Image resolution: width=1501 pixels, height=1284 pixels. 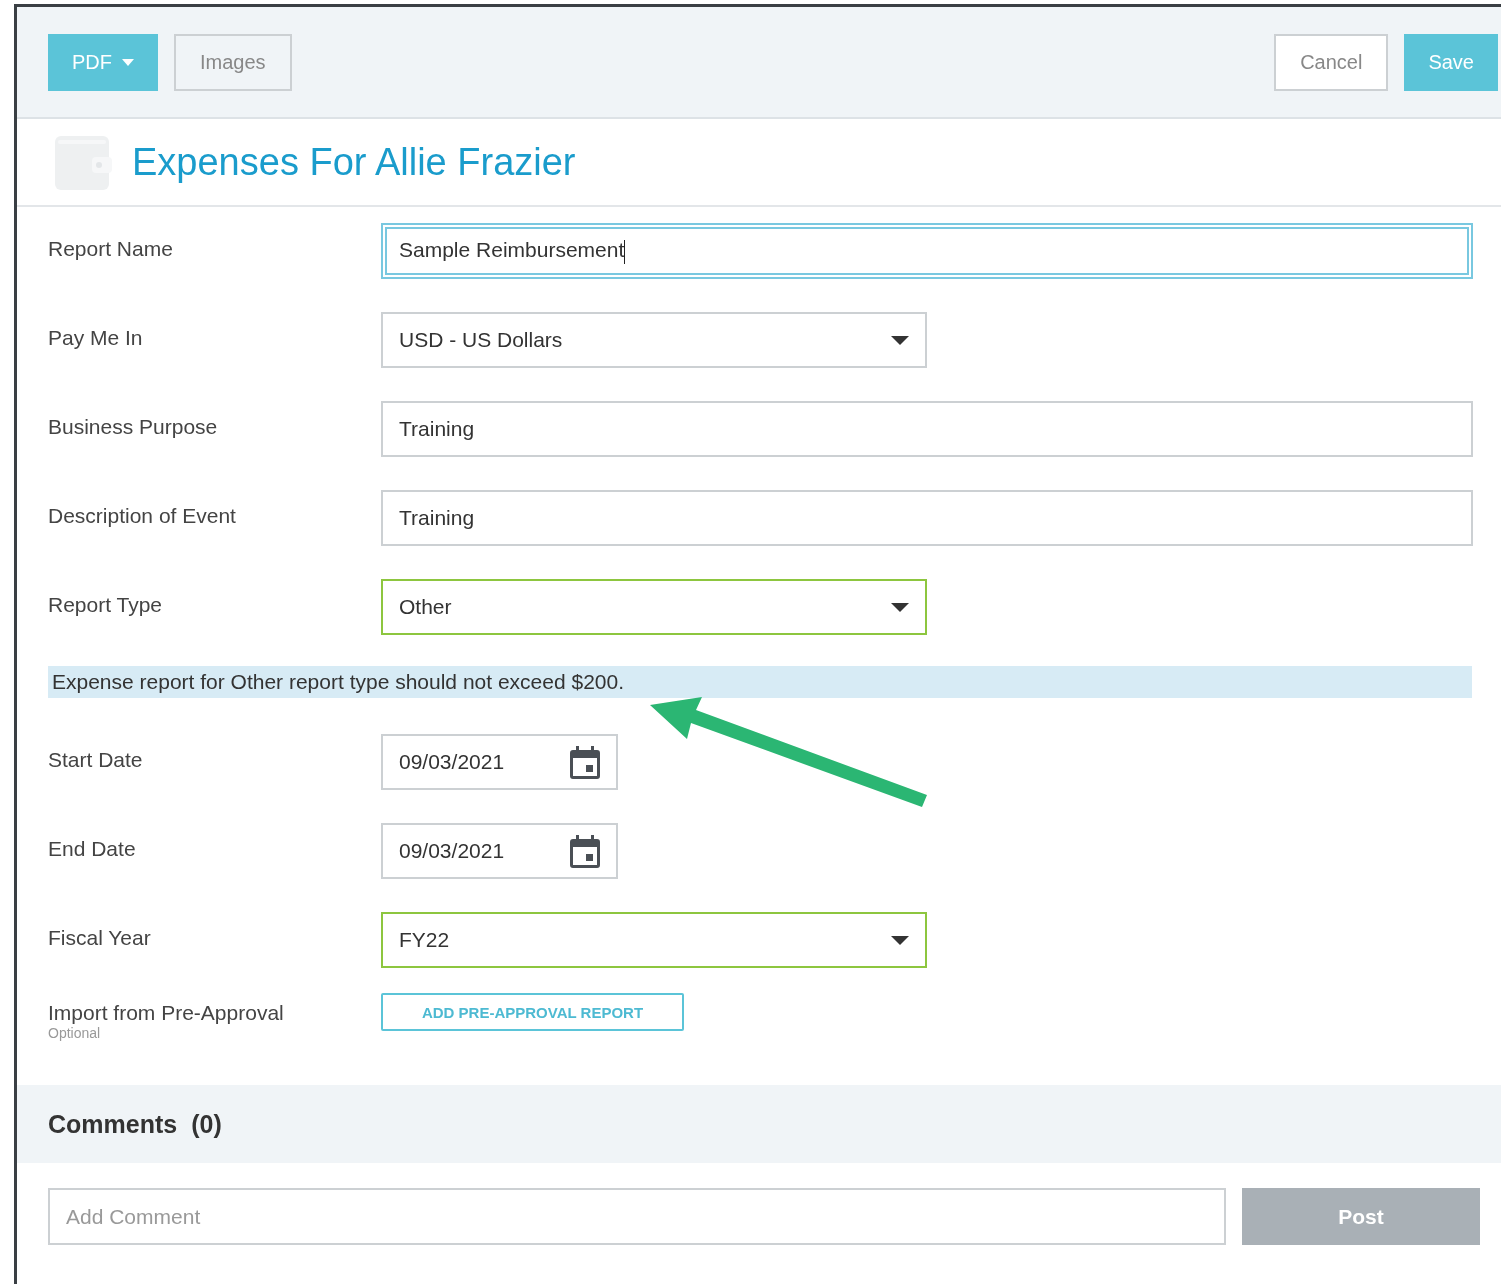 I want to click on page-title: Expenses For Allie Frazier, so click(x=354, y=162).